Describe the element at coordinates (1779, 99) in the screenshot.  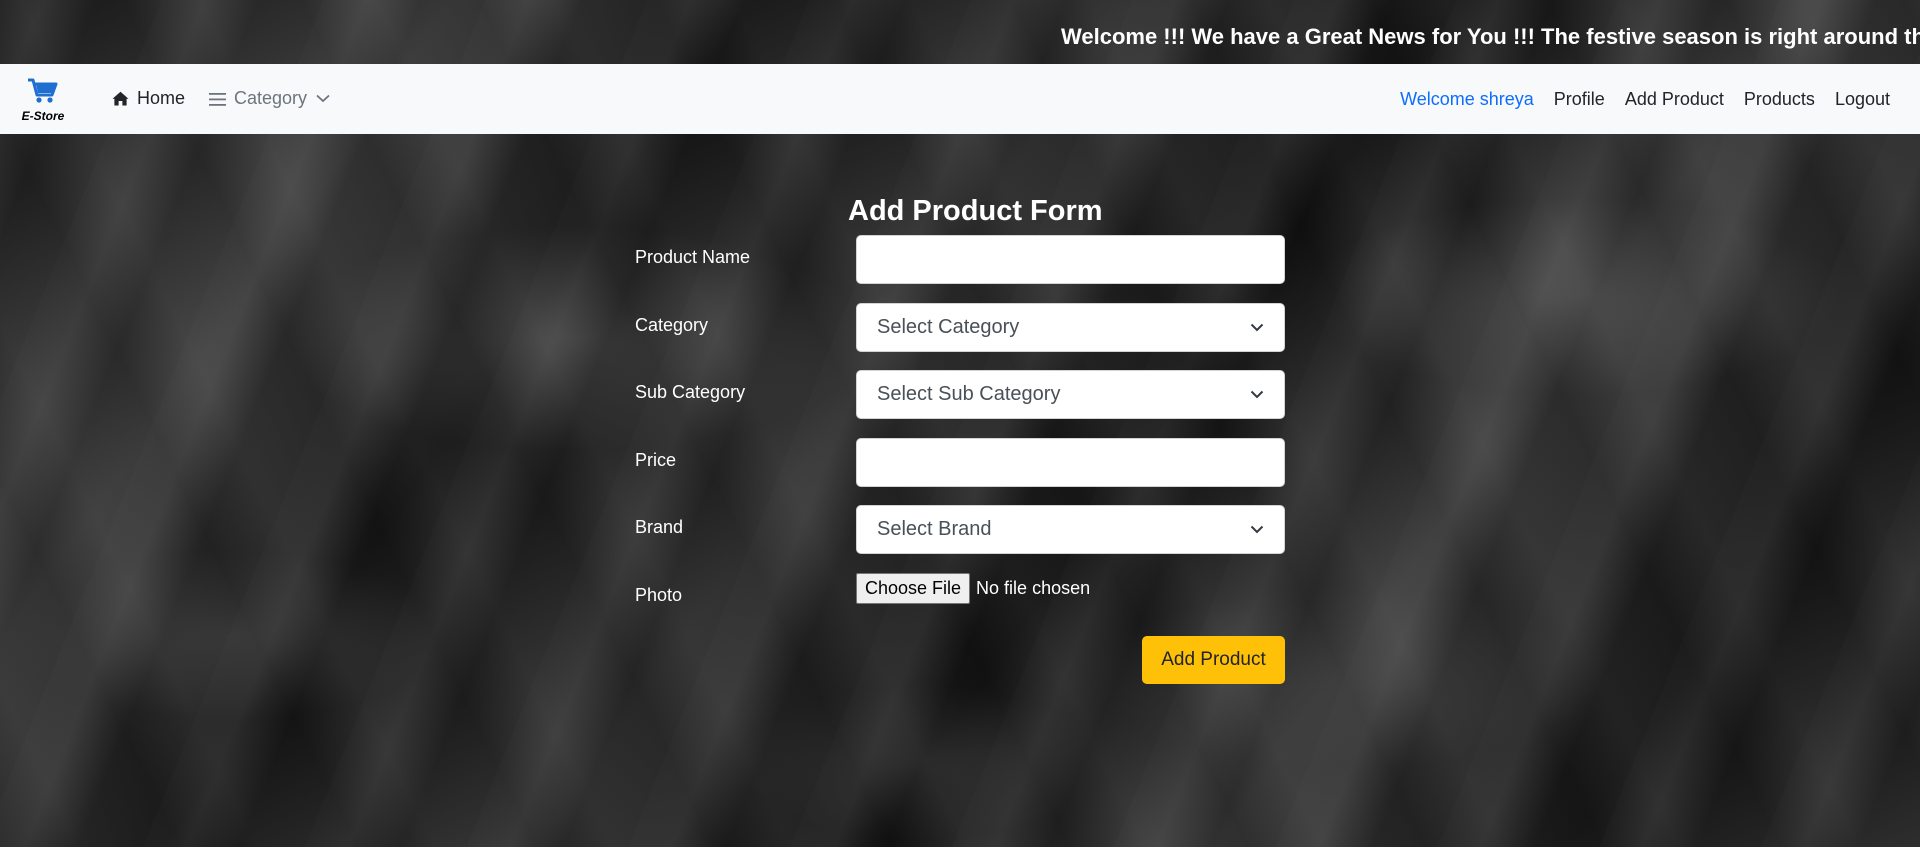
I see `nav-products-link: Products` at that location.